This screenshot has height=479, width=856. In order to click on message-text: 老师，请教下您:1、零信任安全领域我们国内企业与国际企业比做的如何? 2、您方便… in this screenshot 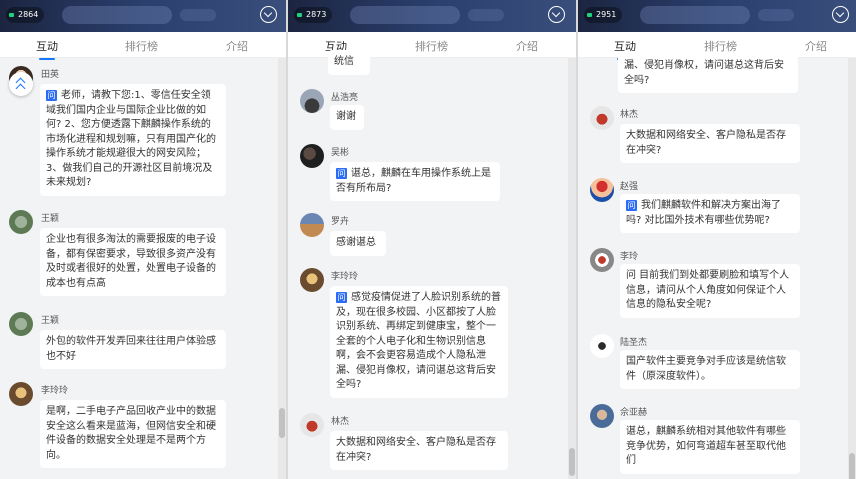, I will do `click(131, 139)`.